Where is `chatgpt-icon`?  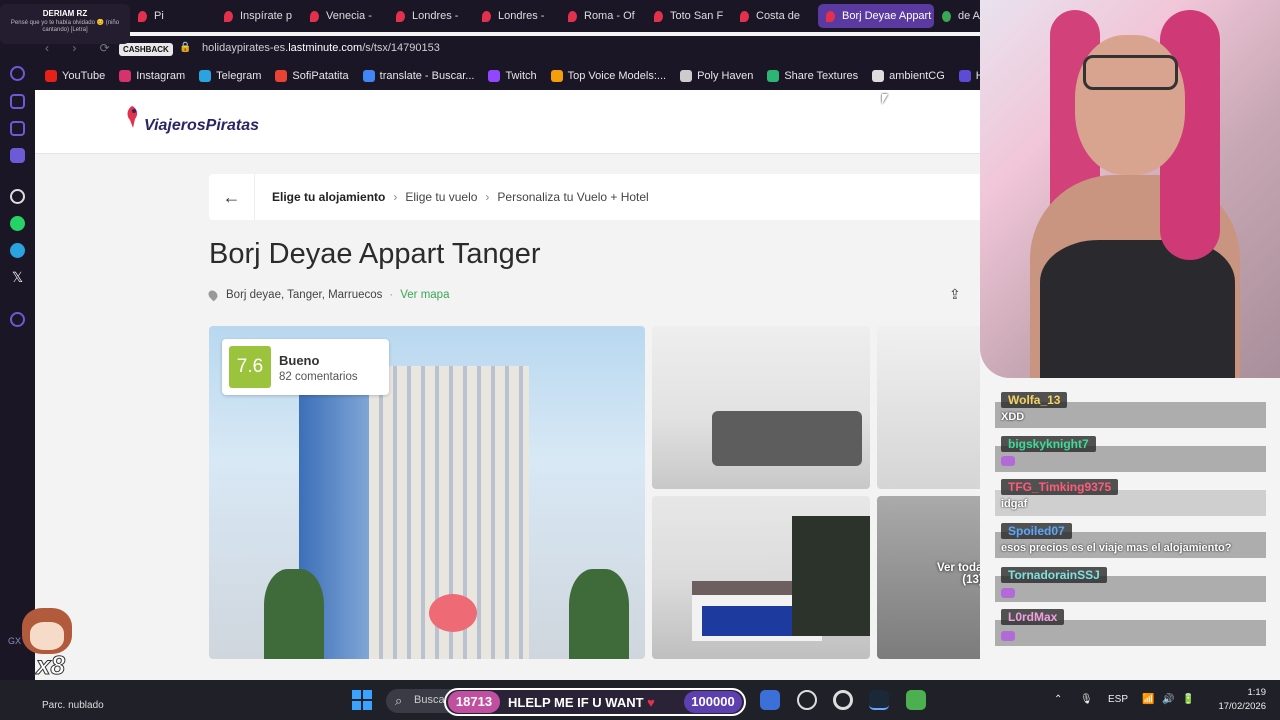
chatgpt-icon is located at coordinates (17, 196).